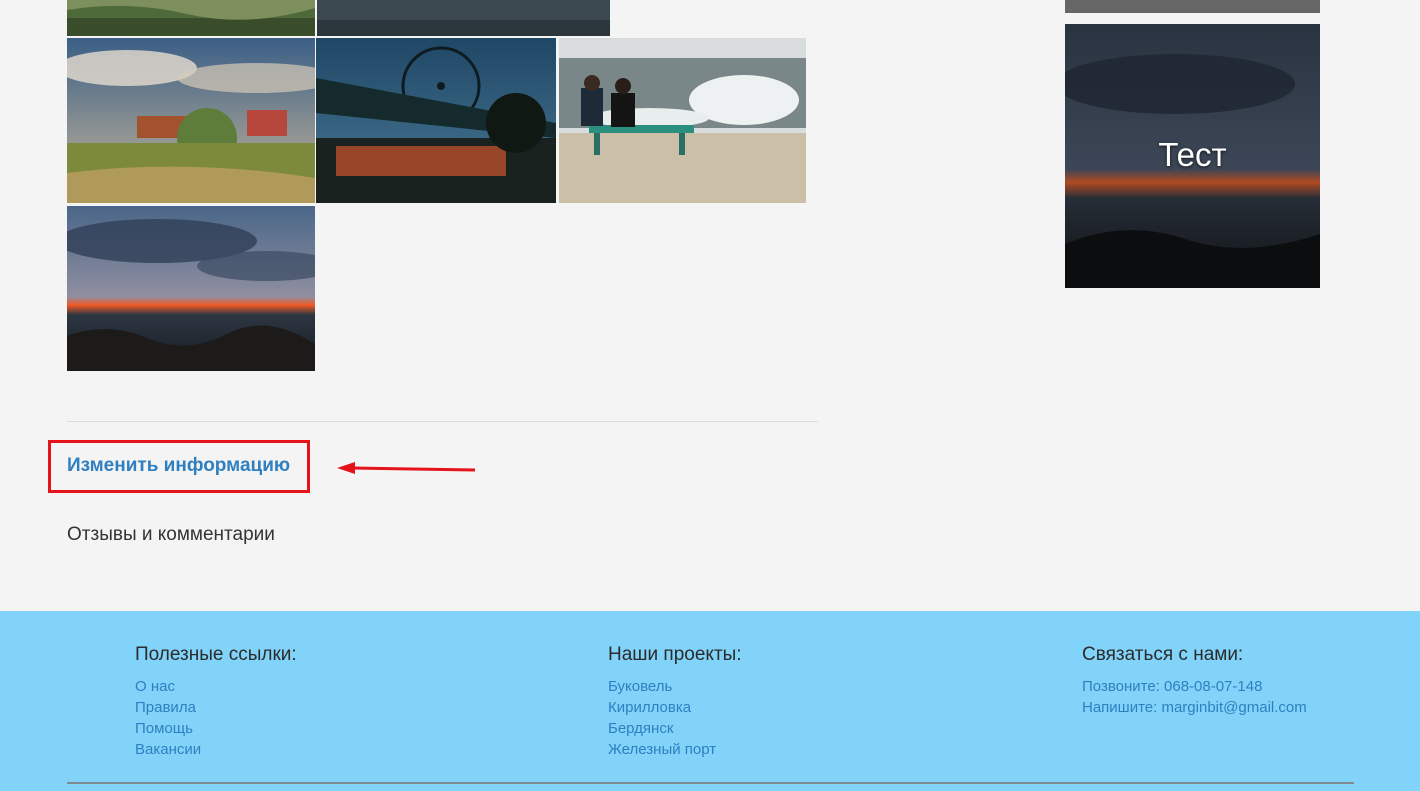  Describe the element at coordinates (710, 783) in the screenshot. I see `footer-divider` at that location.